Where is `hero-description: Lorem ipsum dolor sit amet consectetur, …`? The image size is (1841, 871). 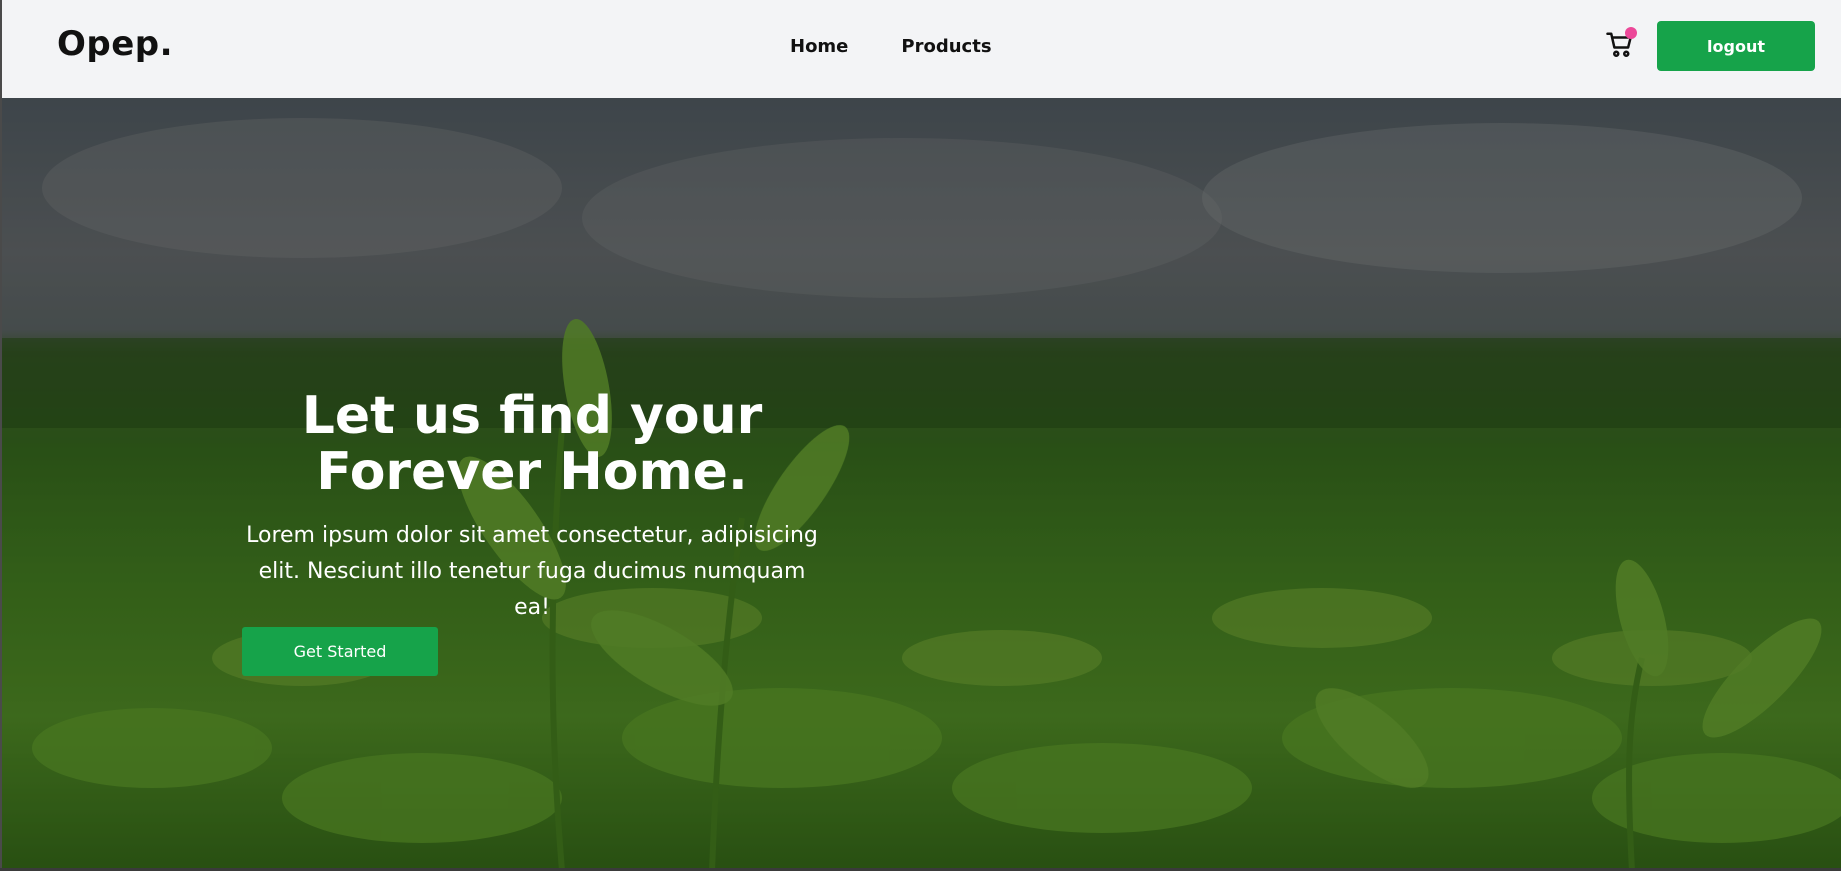
hero-description: Lorem ipsum dolor sit amet consectetur, … is located at coordinates (532, 571).